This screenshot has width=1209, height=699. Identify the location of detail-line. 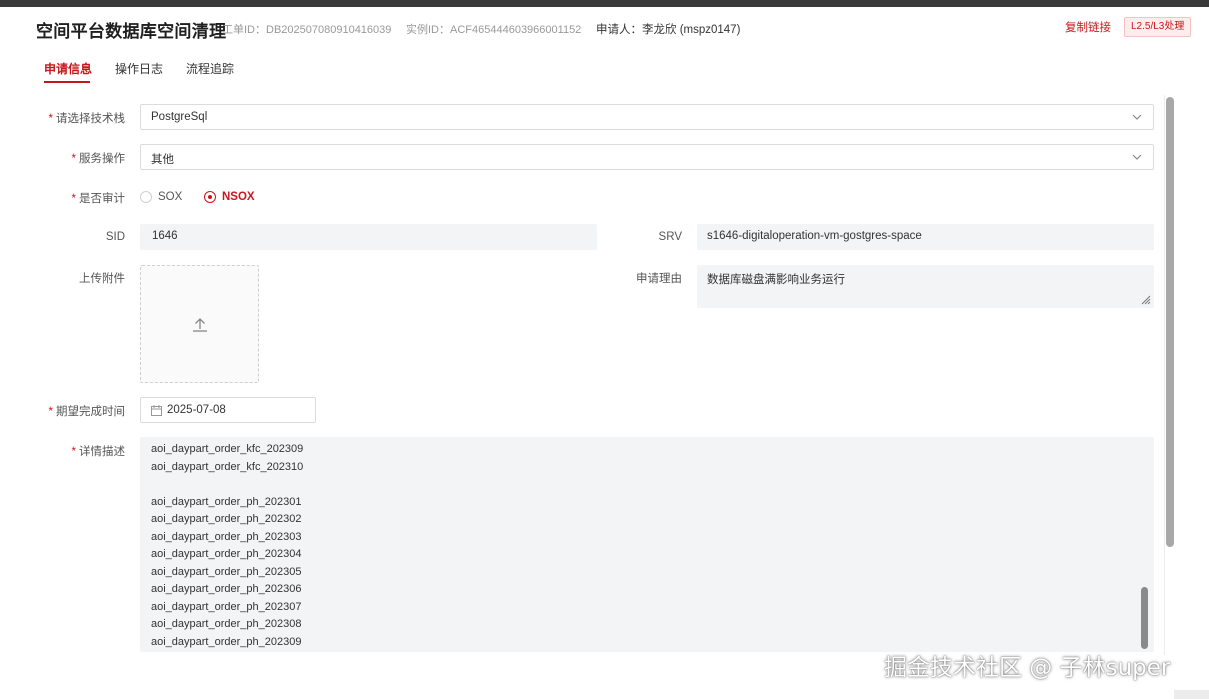
(227, 485).